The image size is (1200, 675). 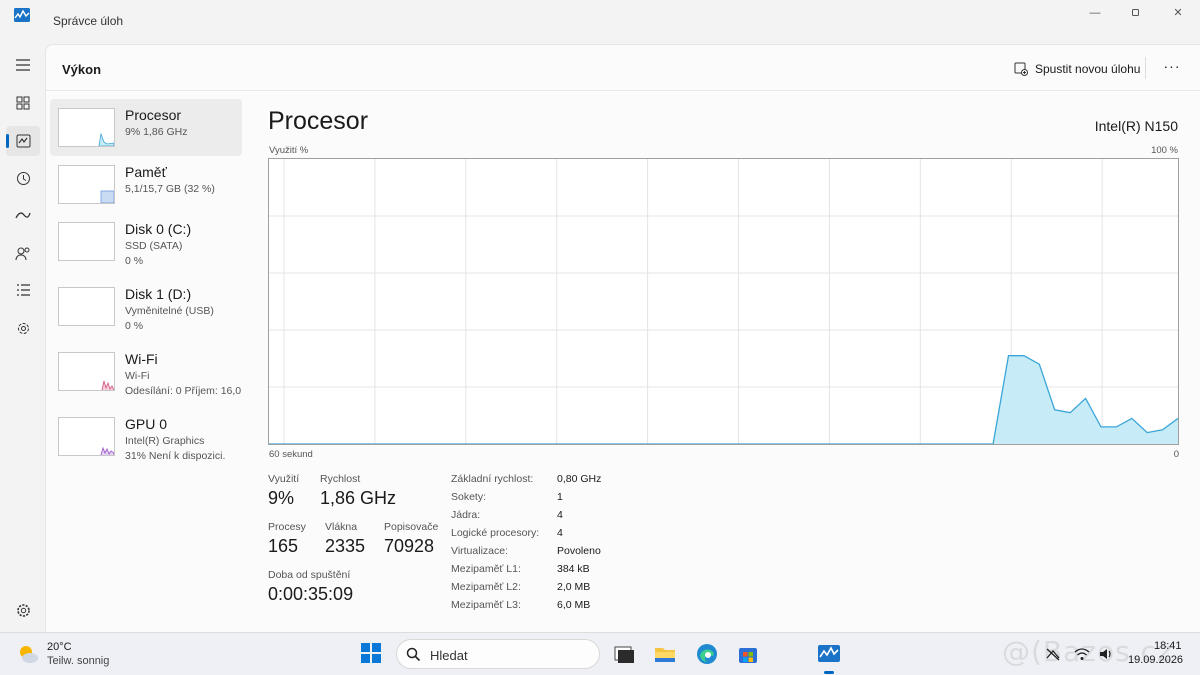 I want to click on perf-item-name: Wi-Fi, so click(x=141, y=359).